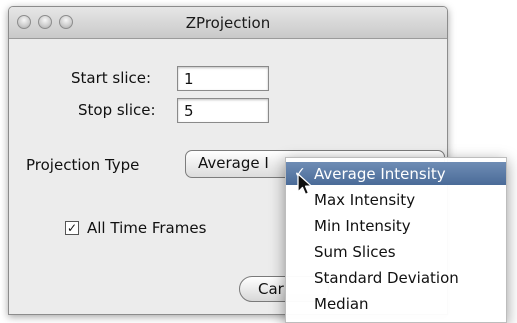 Image resolution: width=517 pixels, height=323 pixels. I want to click on title-bar: ZProjection, so click(228, 23).